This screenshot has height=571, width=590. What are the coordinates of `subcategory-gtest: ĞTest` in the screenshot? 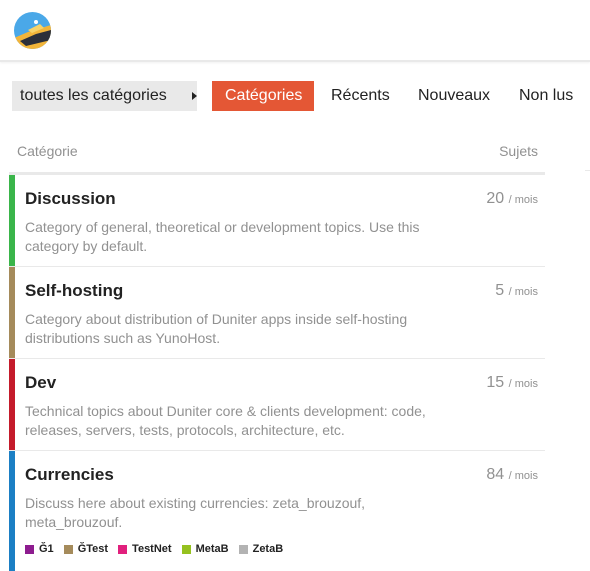 It's located at (86, 549).